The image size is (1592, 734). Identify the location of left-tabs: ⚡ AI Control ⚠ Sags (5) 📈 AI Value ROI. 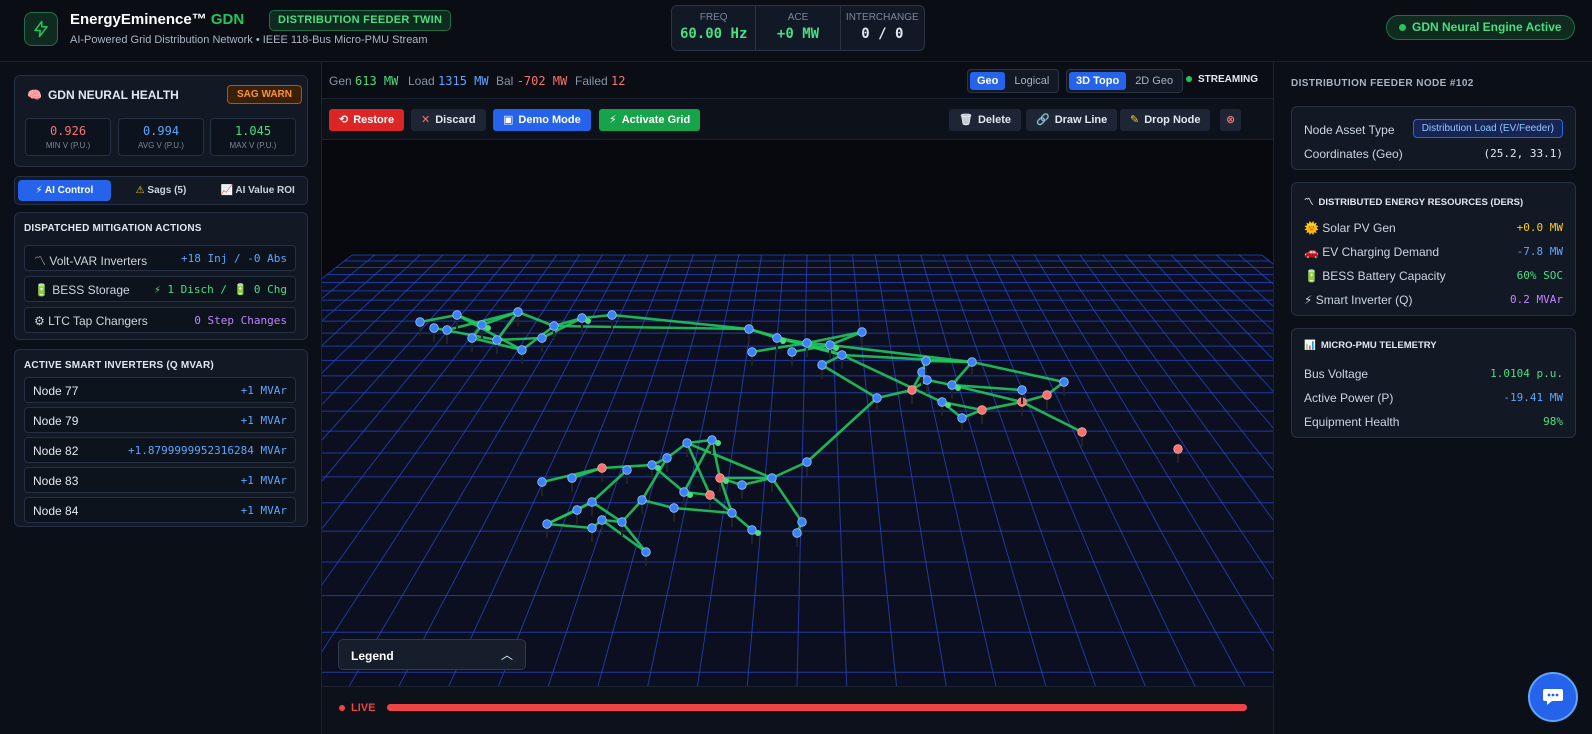
(161, 190).